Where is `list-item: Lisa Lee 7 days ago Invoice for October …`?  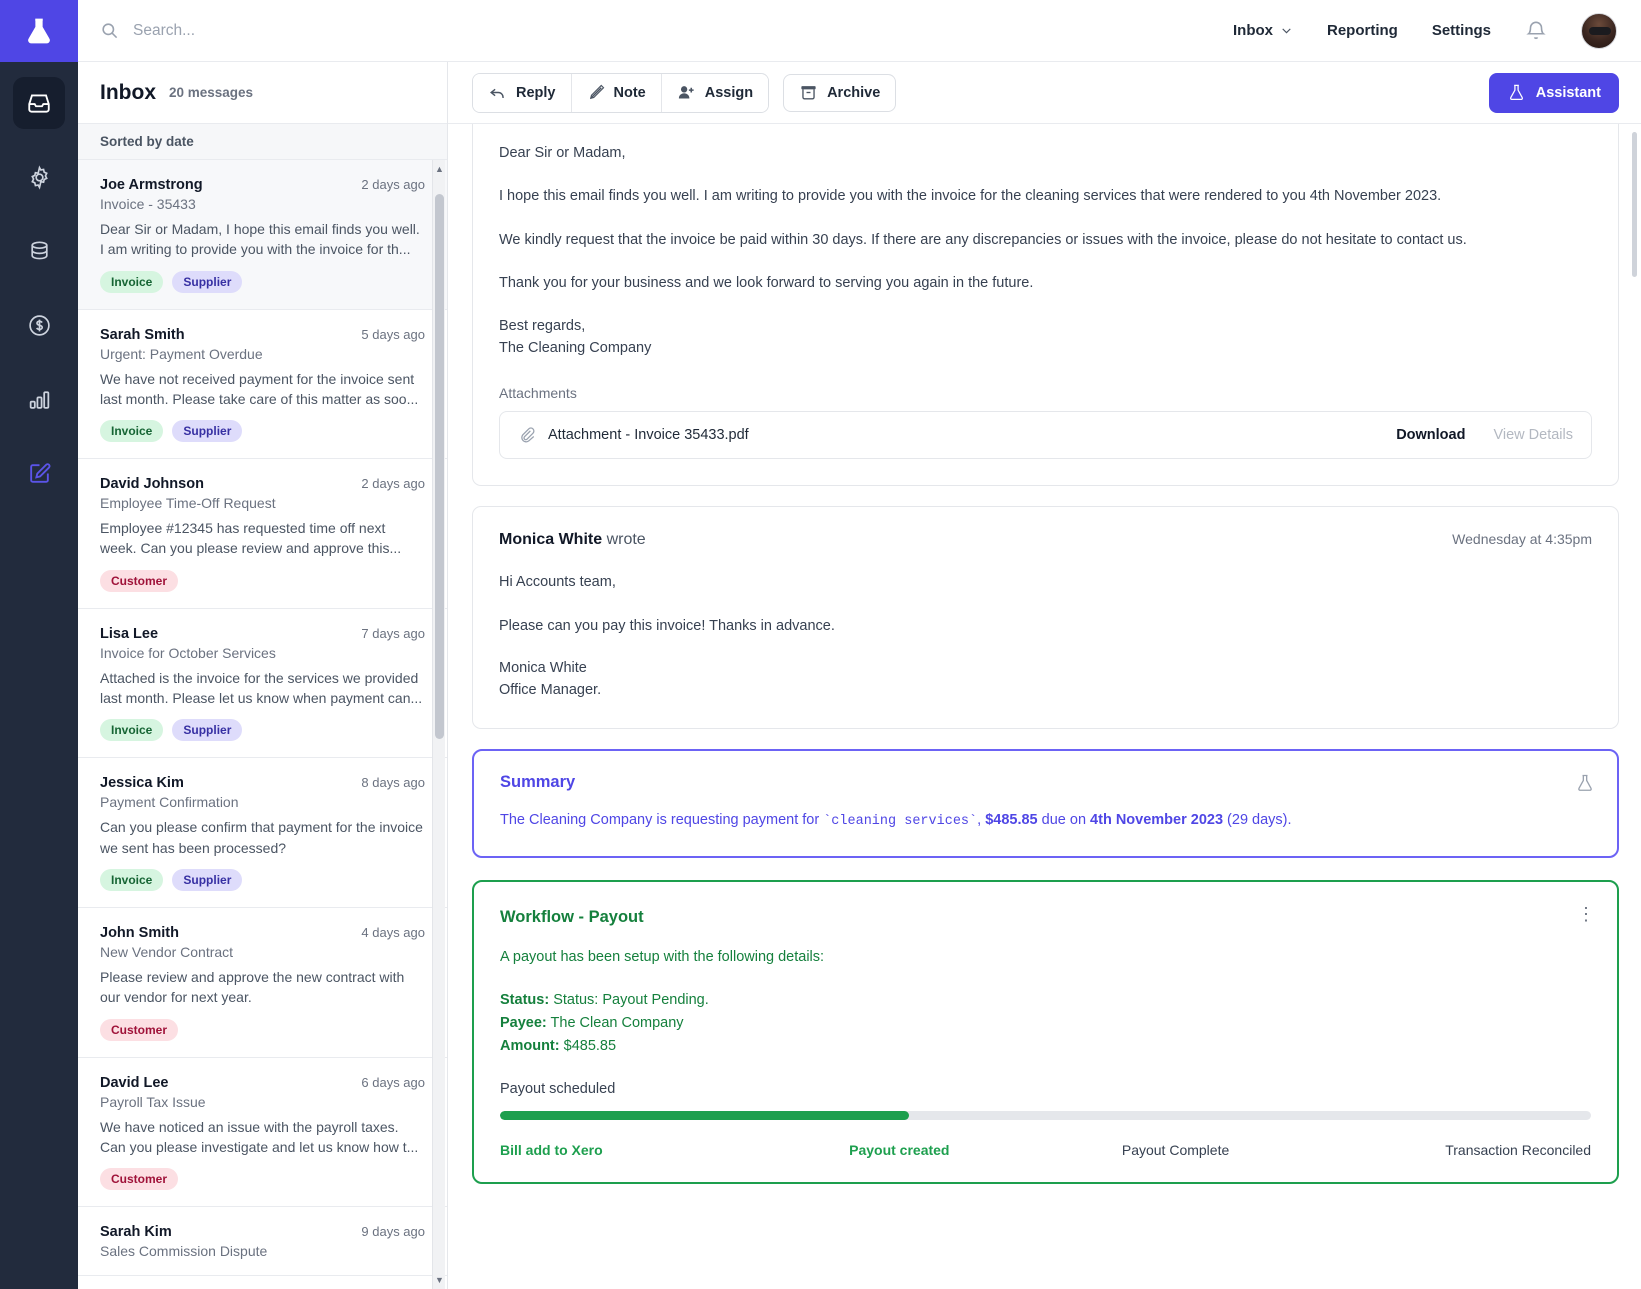
list-item: Lisa Lee 7 days ago Invoice for October … is located at coordinates (262, 684).